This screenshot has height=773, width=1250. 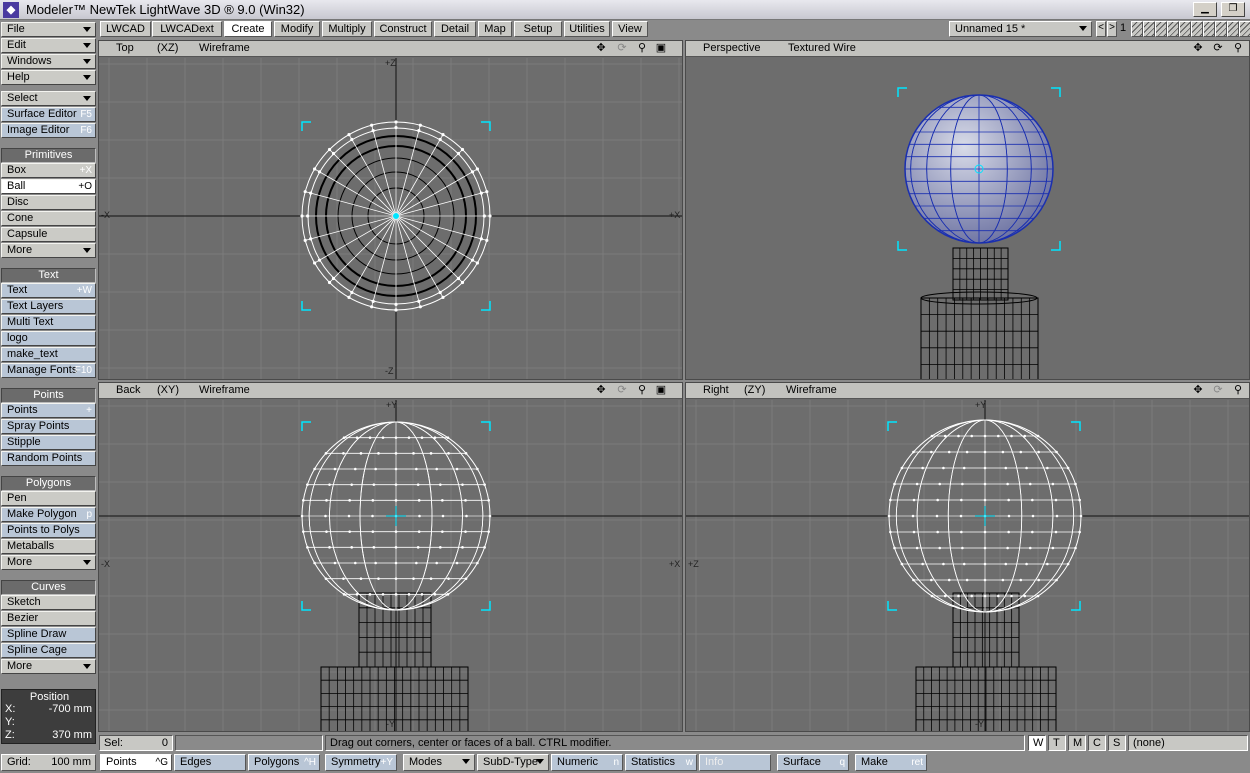 I want to click on menu-windows: Windows, so click(x=48, y=61).